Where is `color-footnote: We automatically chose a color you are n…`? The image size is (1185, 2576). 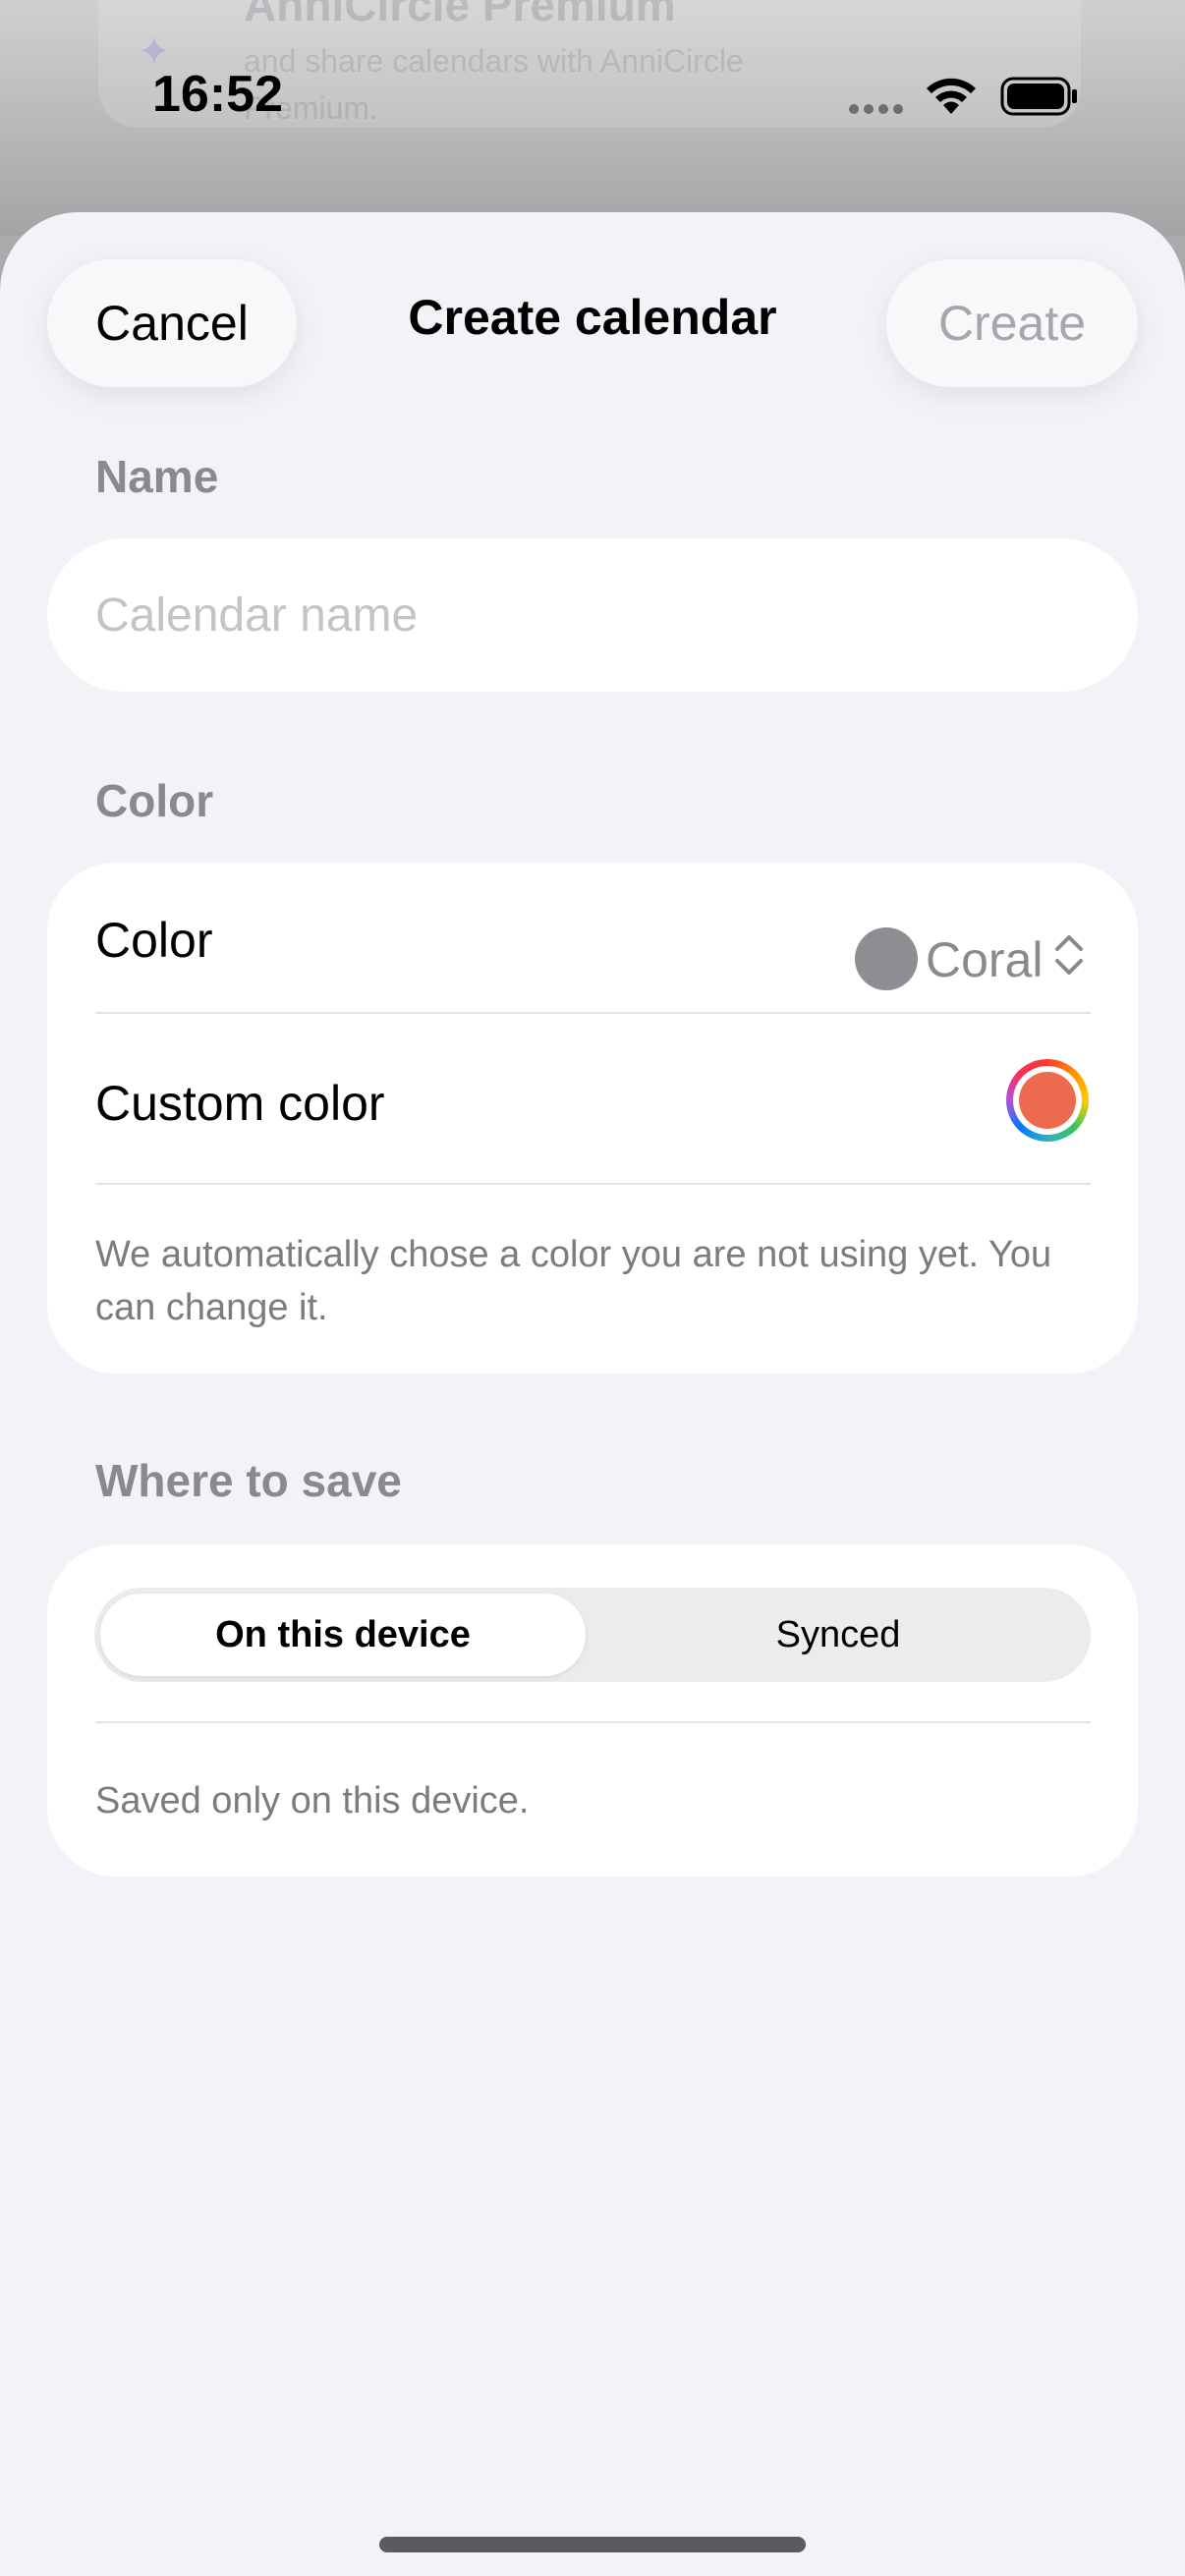
color-footnote: We automatically chose a color you are n… is located at coordinates (573, 1281).